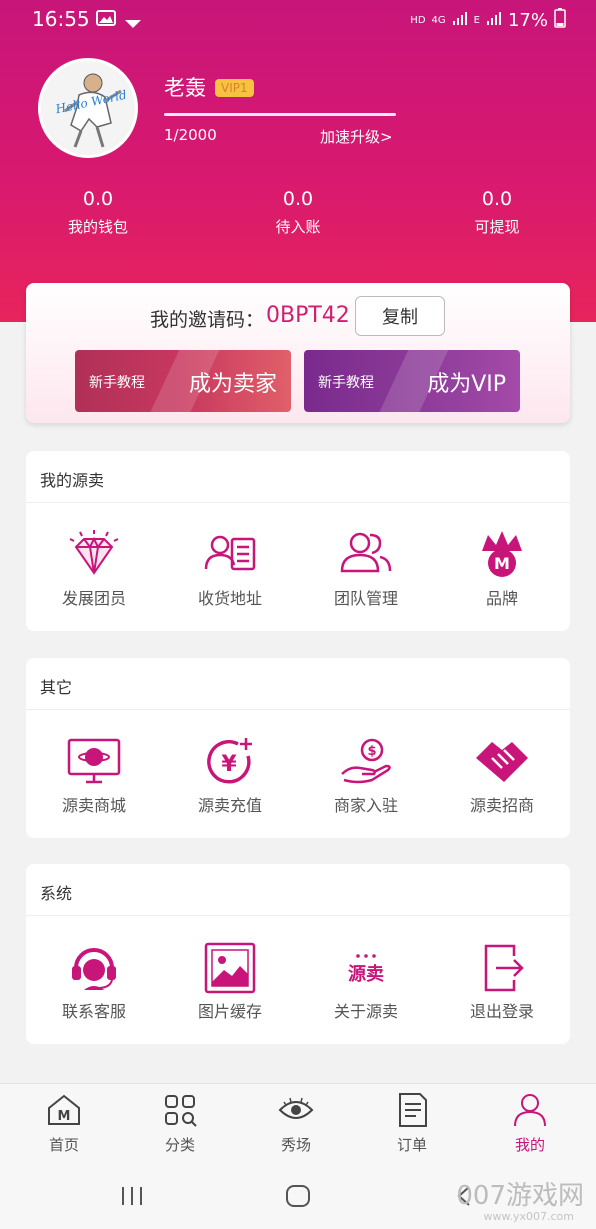  Describe the element at coordinates (411, 1145) in the screenshot. I see `nav-label: 订单` at that location.